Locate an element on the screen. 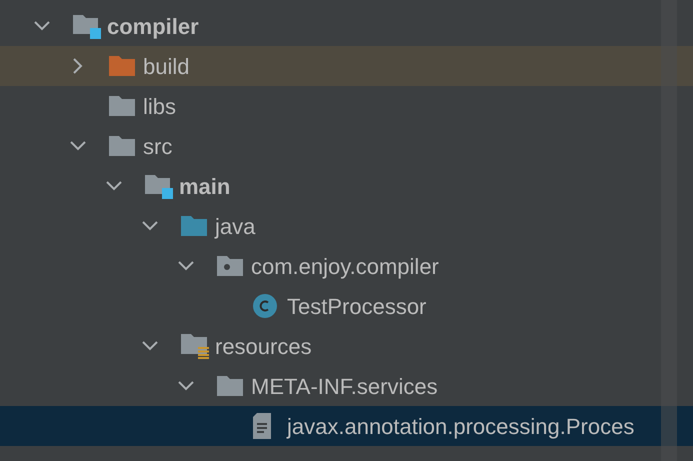  tree-item-label: java is located at coordinates (235, 226).